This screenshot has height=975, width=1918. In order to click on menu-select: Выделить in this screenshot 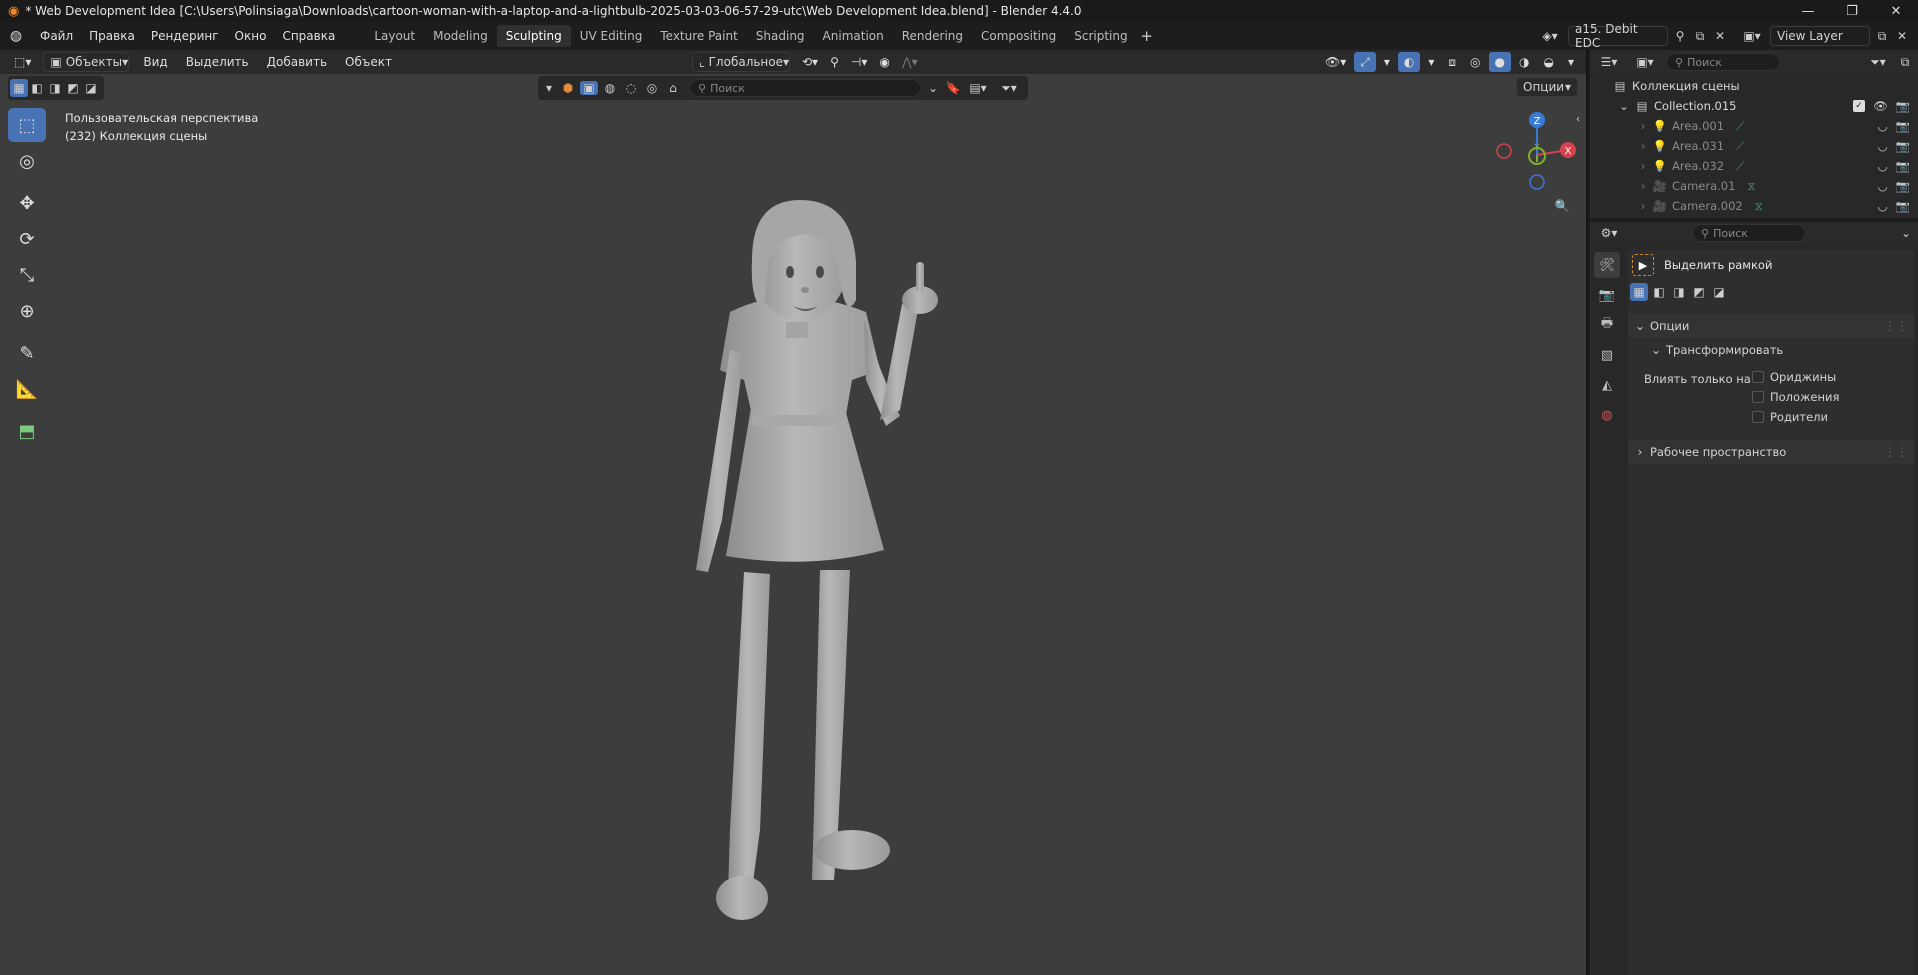, I will do `click(217, 62)`.